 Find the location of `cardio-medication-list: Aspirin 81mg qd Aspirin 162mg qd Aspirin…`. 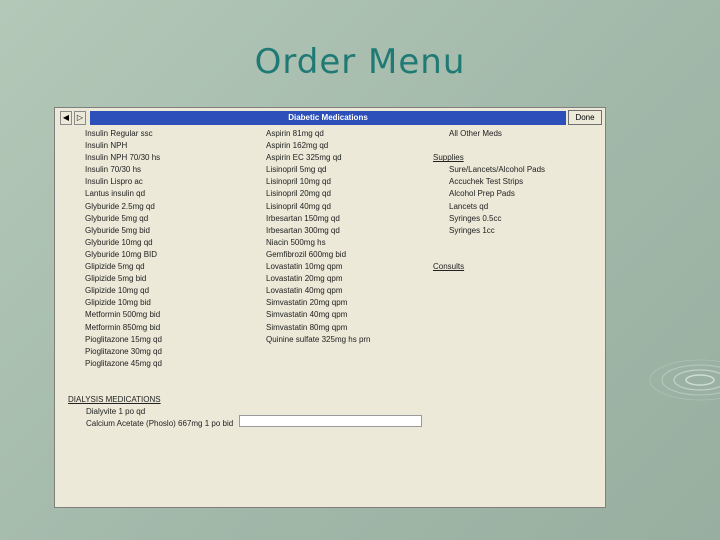

cardio-medication-list: Aspirin 81mg qd Aspirin 162mg qd Aspirin… is located at coordinates (318, 237).